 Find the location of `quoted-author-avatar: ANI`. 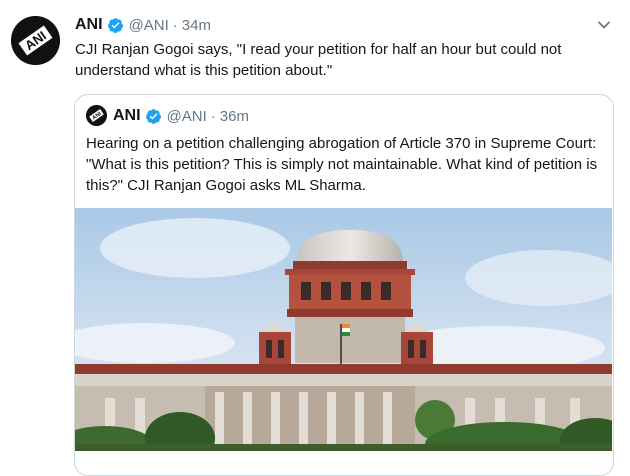

quoted-author-avatar: ANI is located at coordinates (96, 115).